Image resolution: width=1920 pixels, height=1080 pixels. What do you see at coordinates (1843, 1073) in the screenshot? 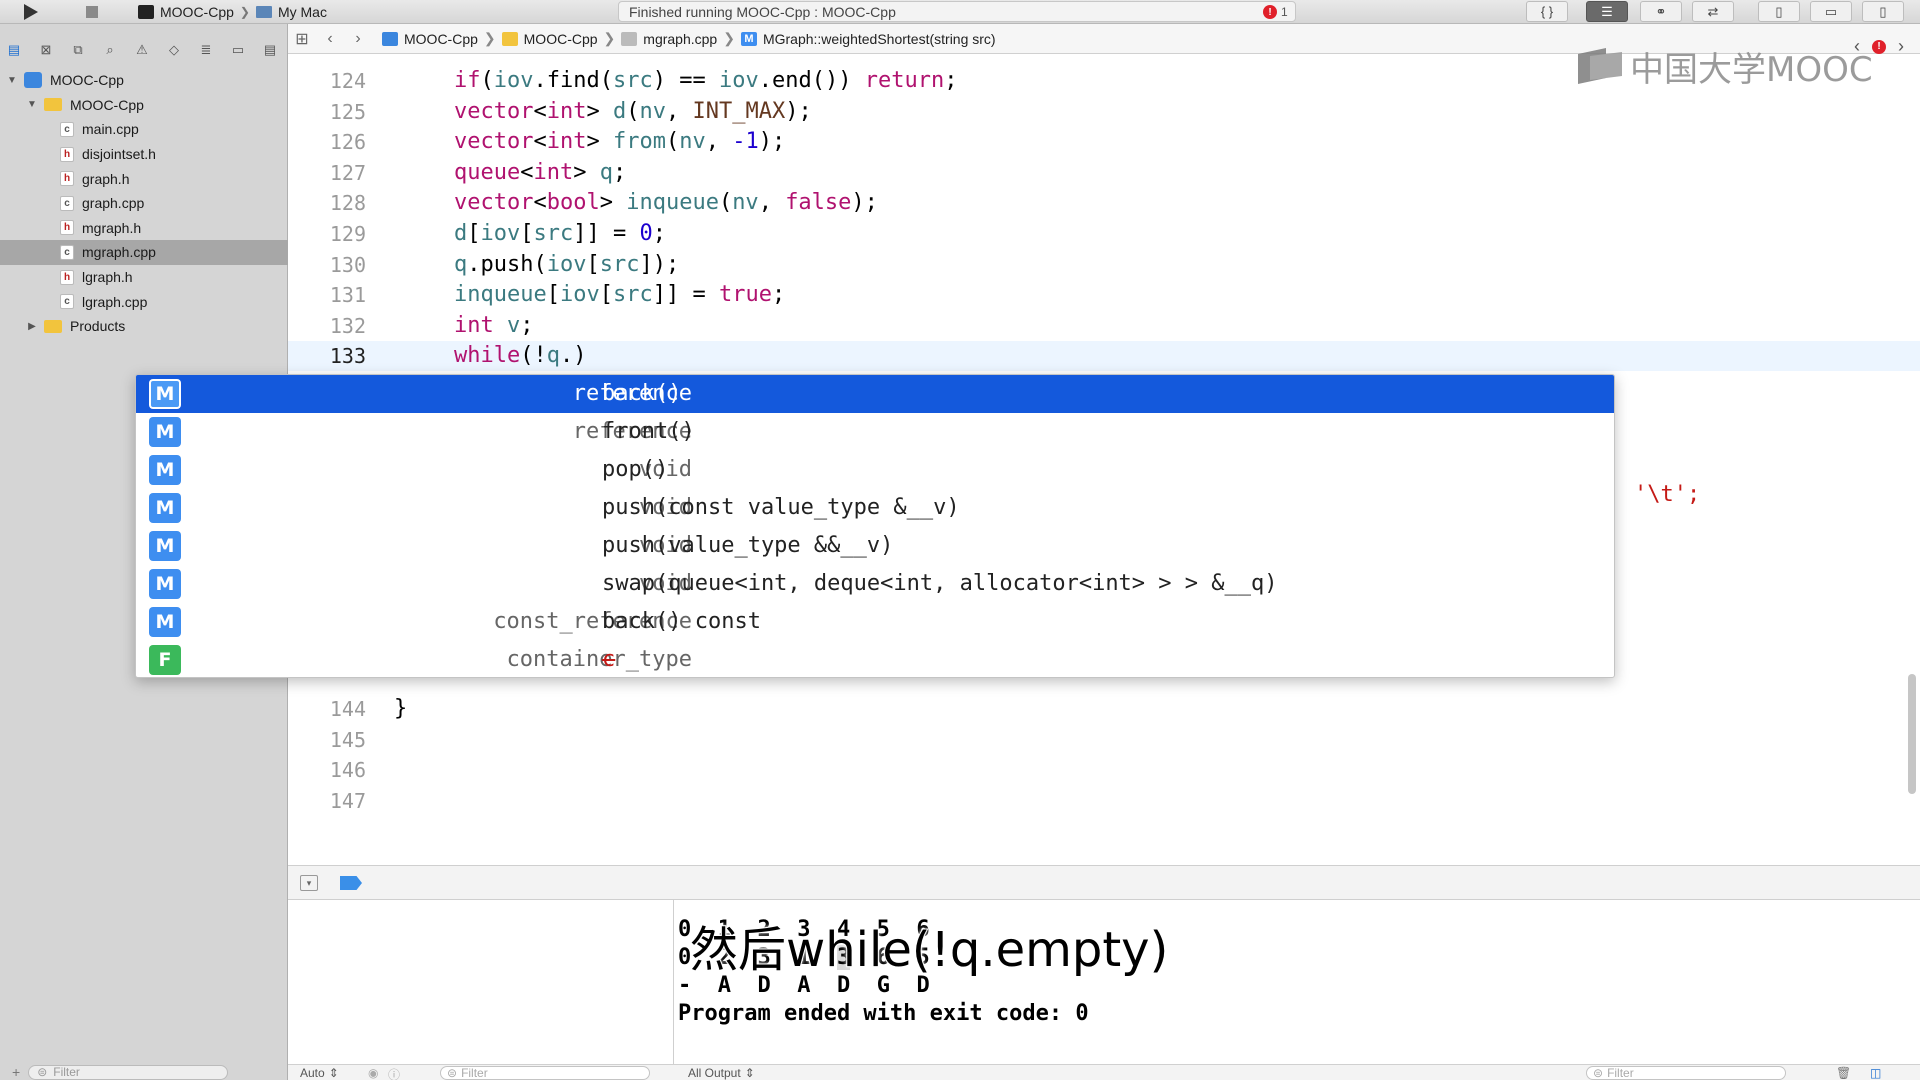
I see `trash-icon: 🗑` at bounding box center [1843, 1073].